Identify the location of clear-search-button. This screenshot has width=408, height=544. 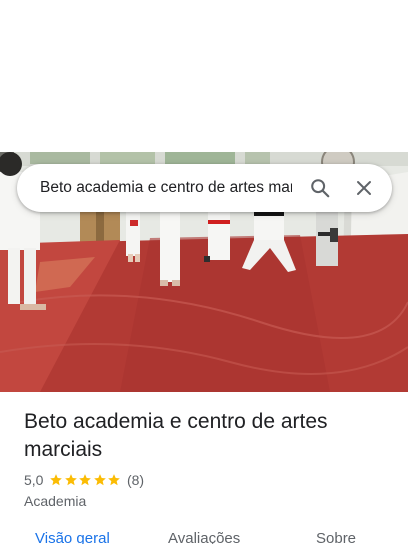
(364, 188).